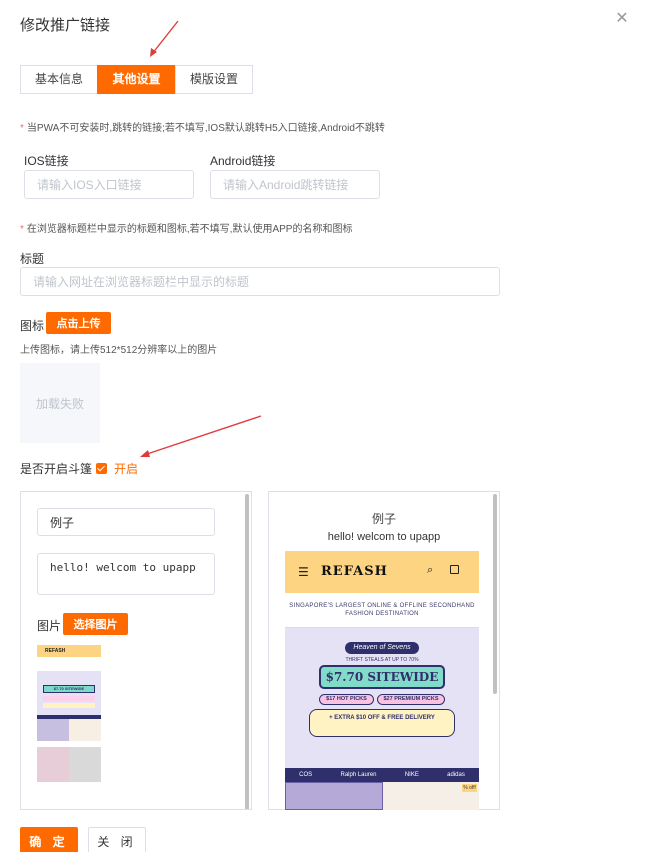  I want to click on tab-other-settings: 其他设置, so click(136, 79).